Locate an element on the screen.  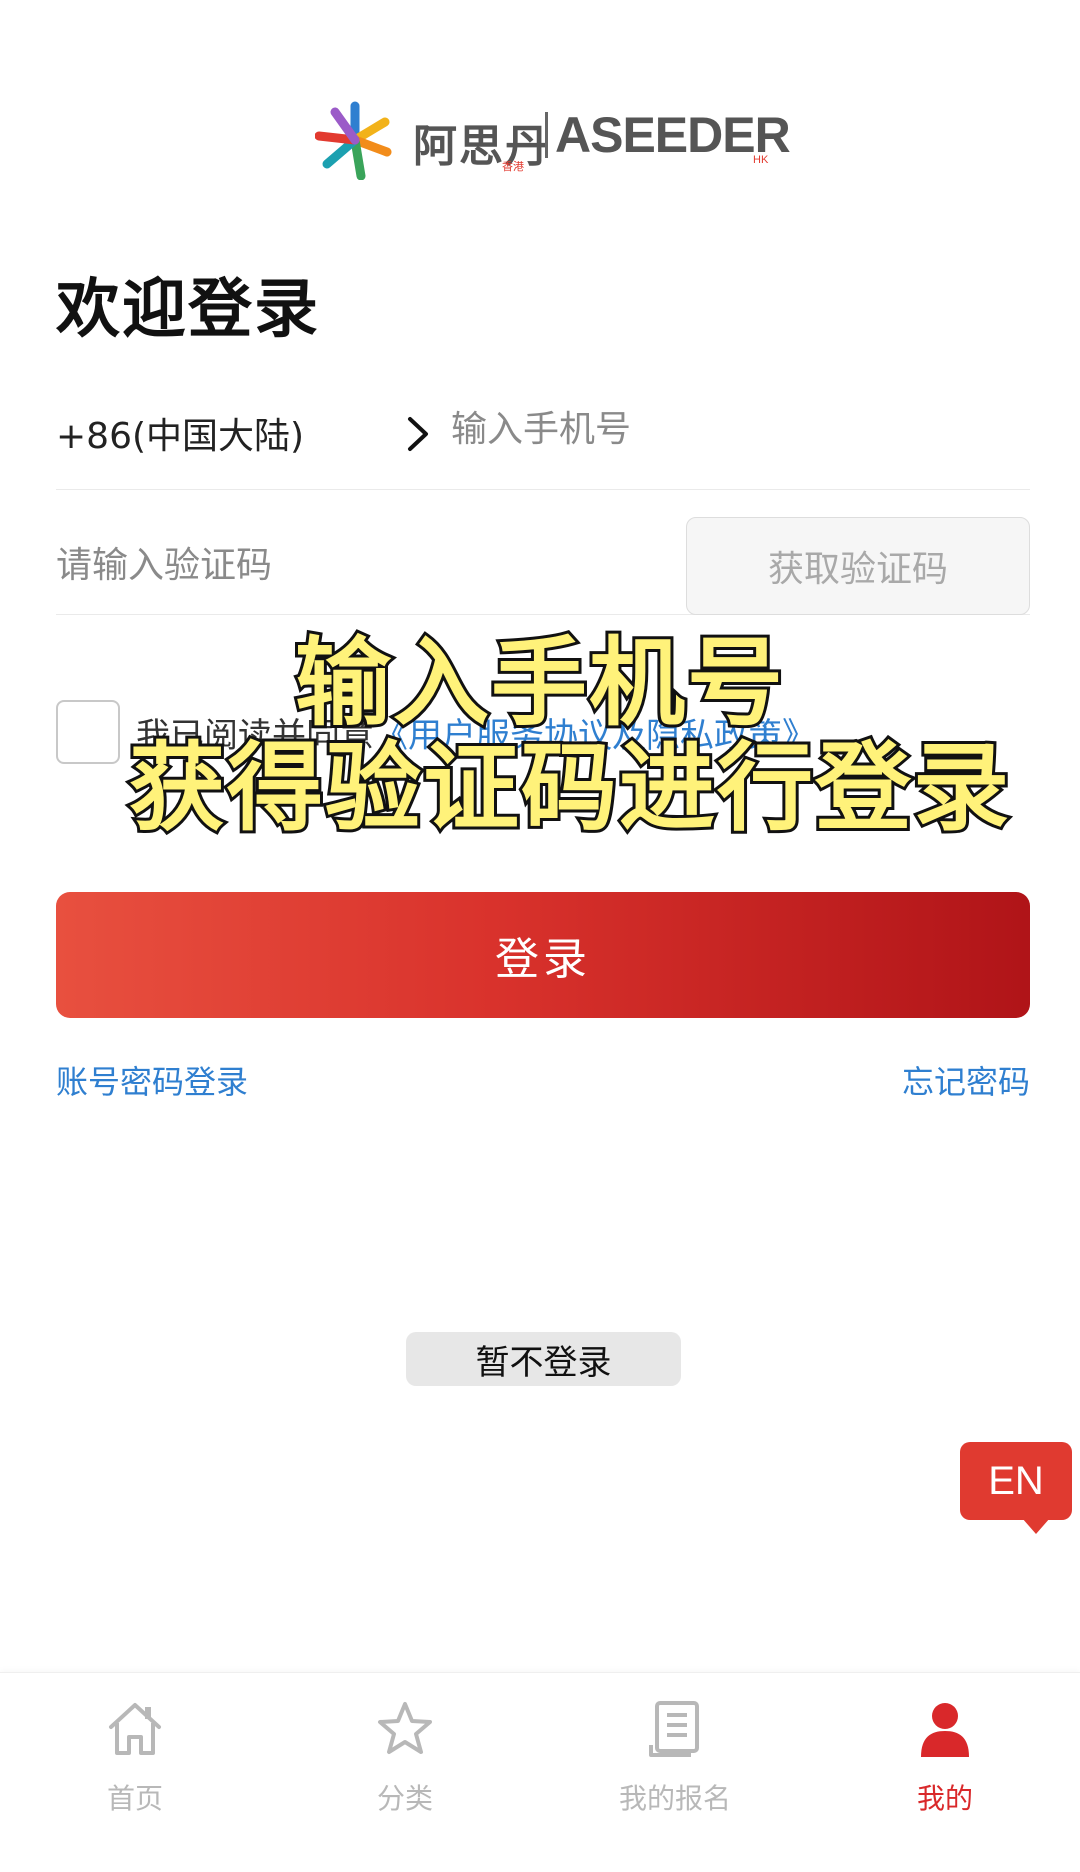
tab-category: 分类 is located at coordinates (405, 1772).